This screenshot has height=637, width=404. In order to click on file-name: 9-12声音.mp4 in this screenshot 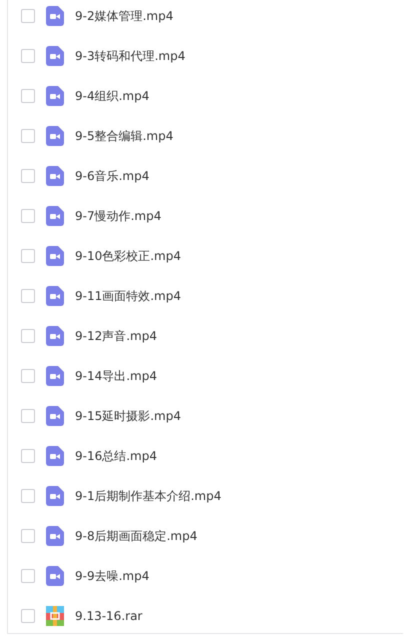, I will do `click(116, 336)`.